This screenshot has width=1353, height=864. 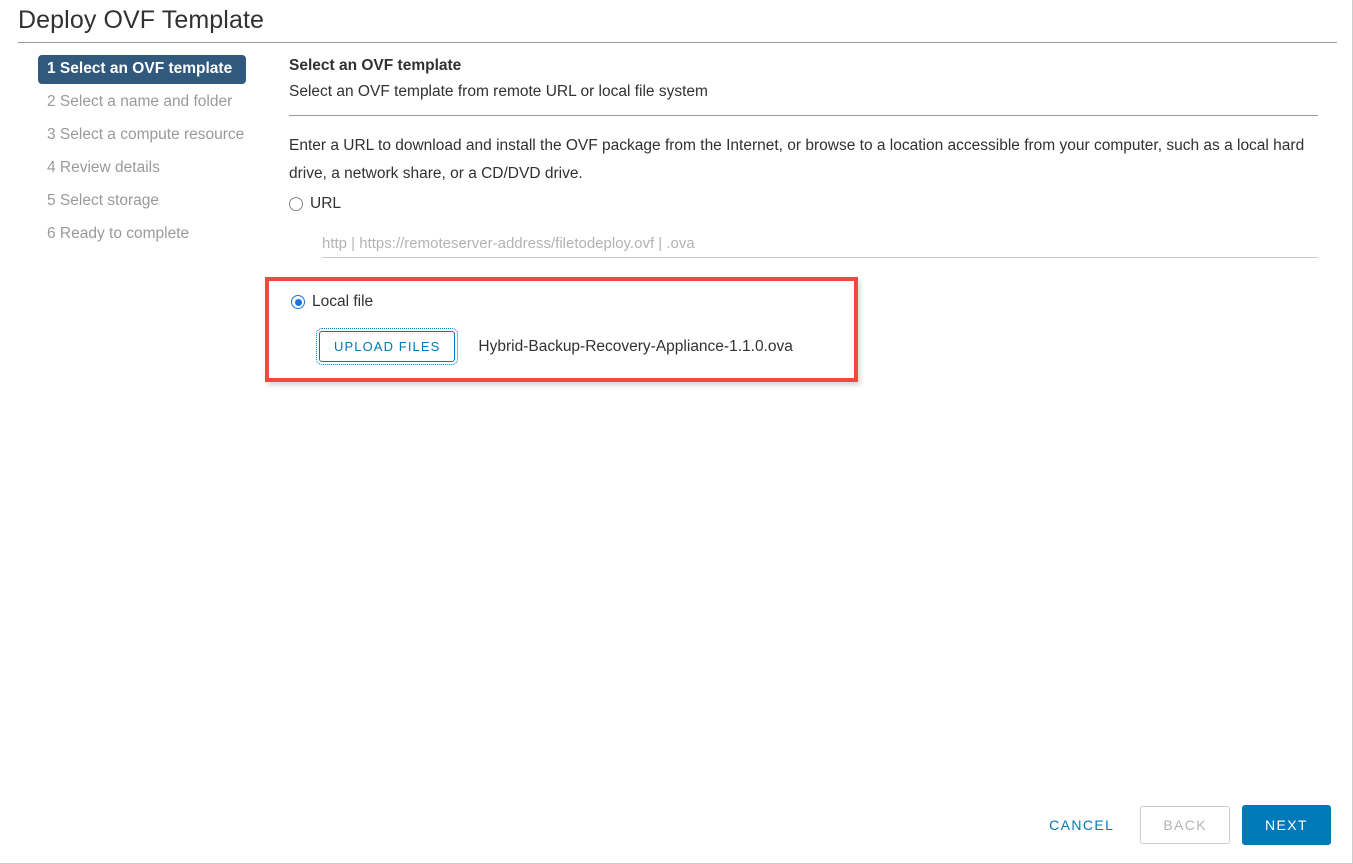 What do you see at coordinates (375, 65) in the screenshot?
I see `panel-title: Select an OVF template` at bounding box center [375, 65].